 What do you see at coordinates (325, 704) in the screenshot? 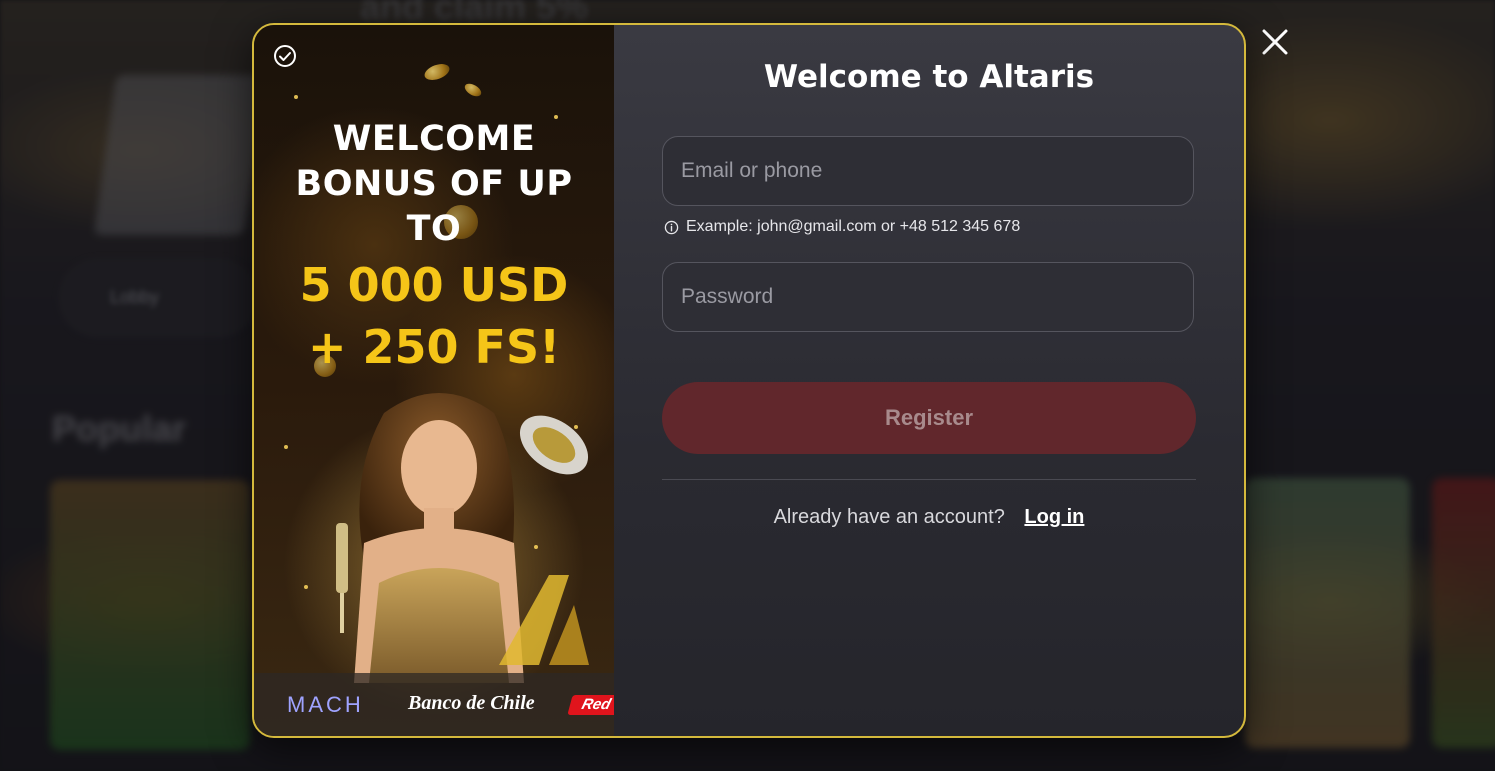
I see `payment-logo-mach: MACH` at bounding box center [325, 704].